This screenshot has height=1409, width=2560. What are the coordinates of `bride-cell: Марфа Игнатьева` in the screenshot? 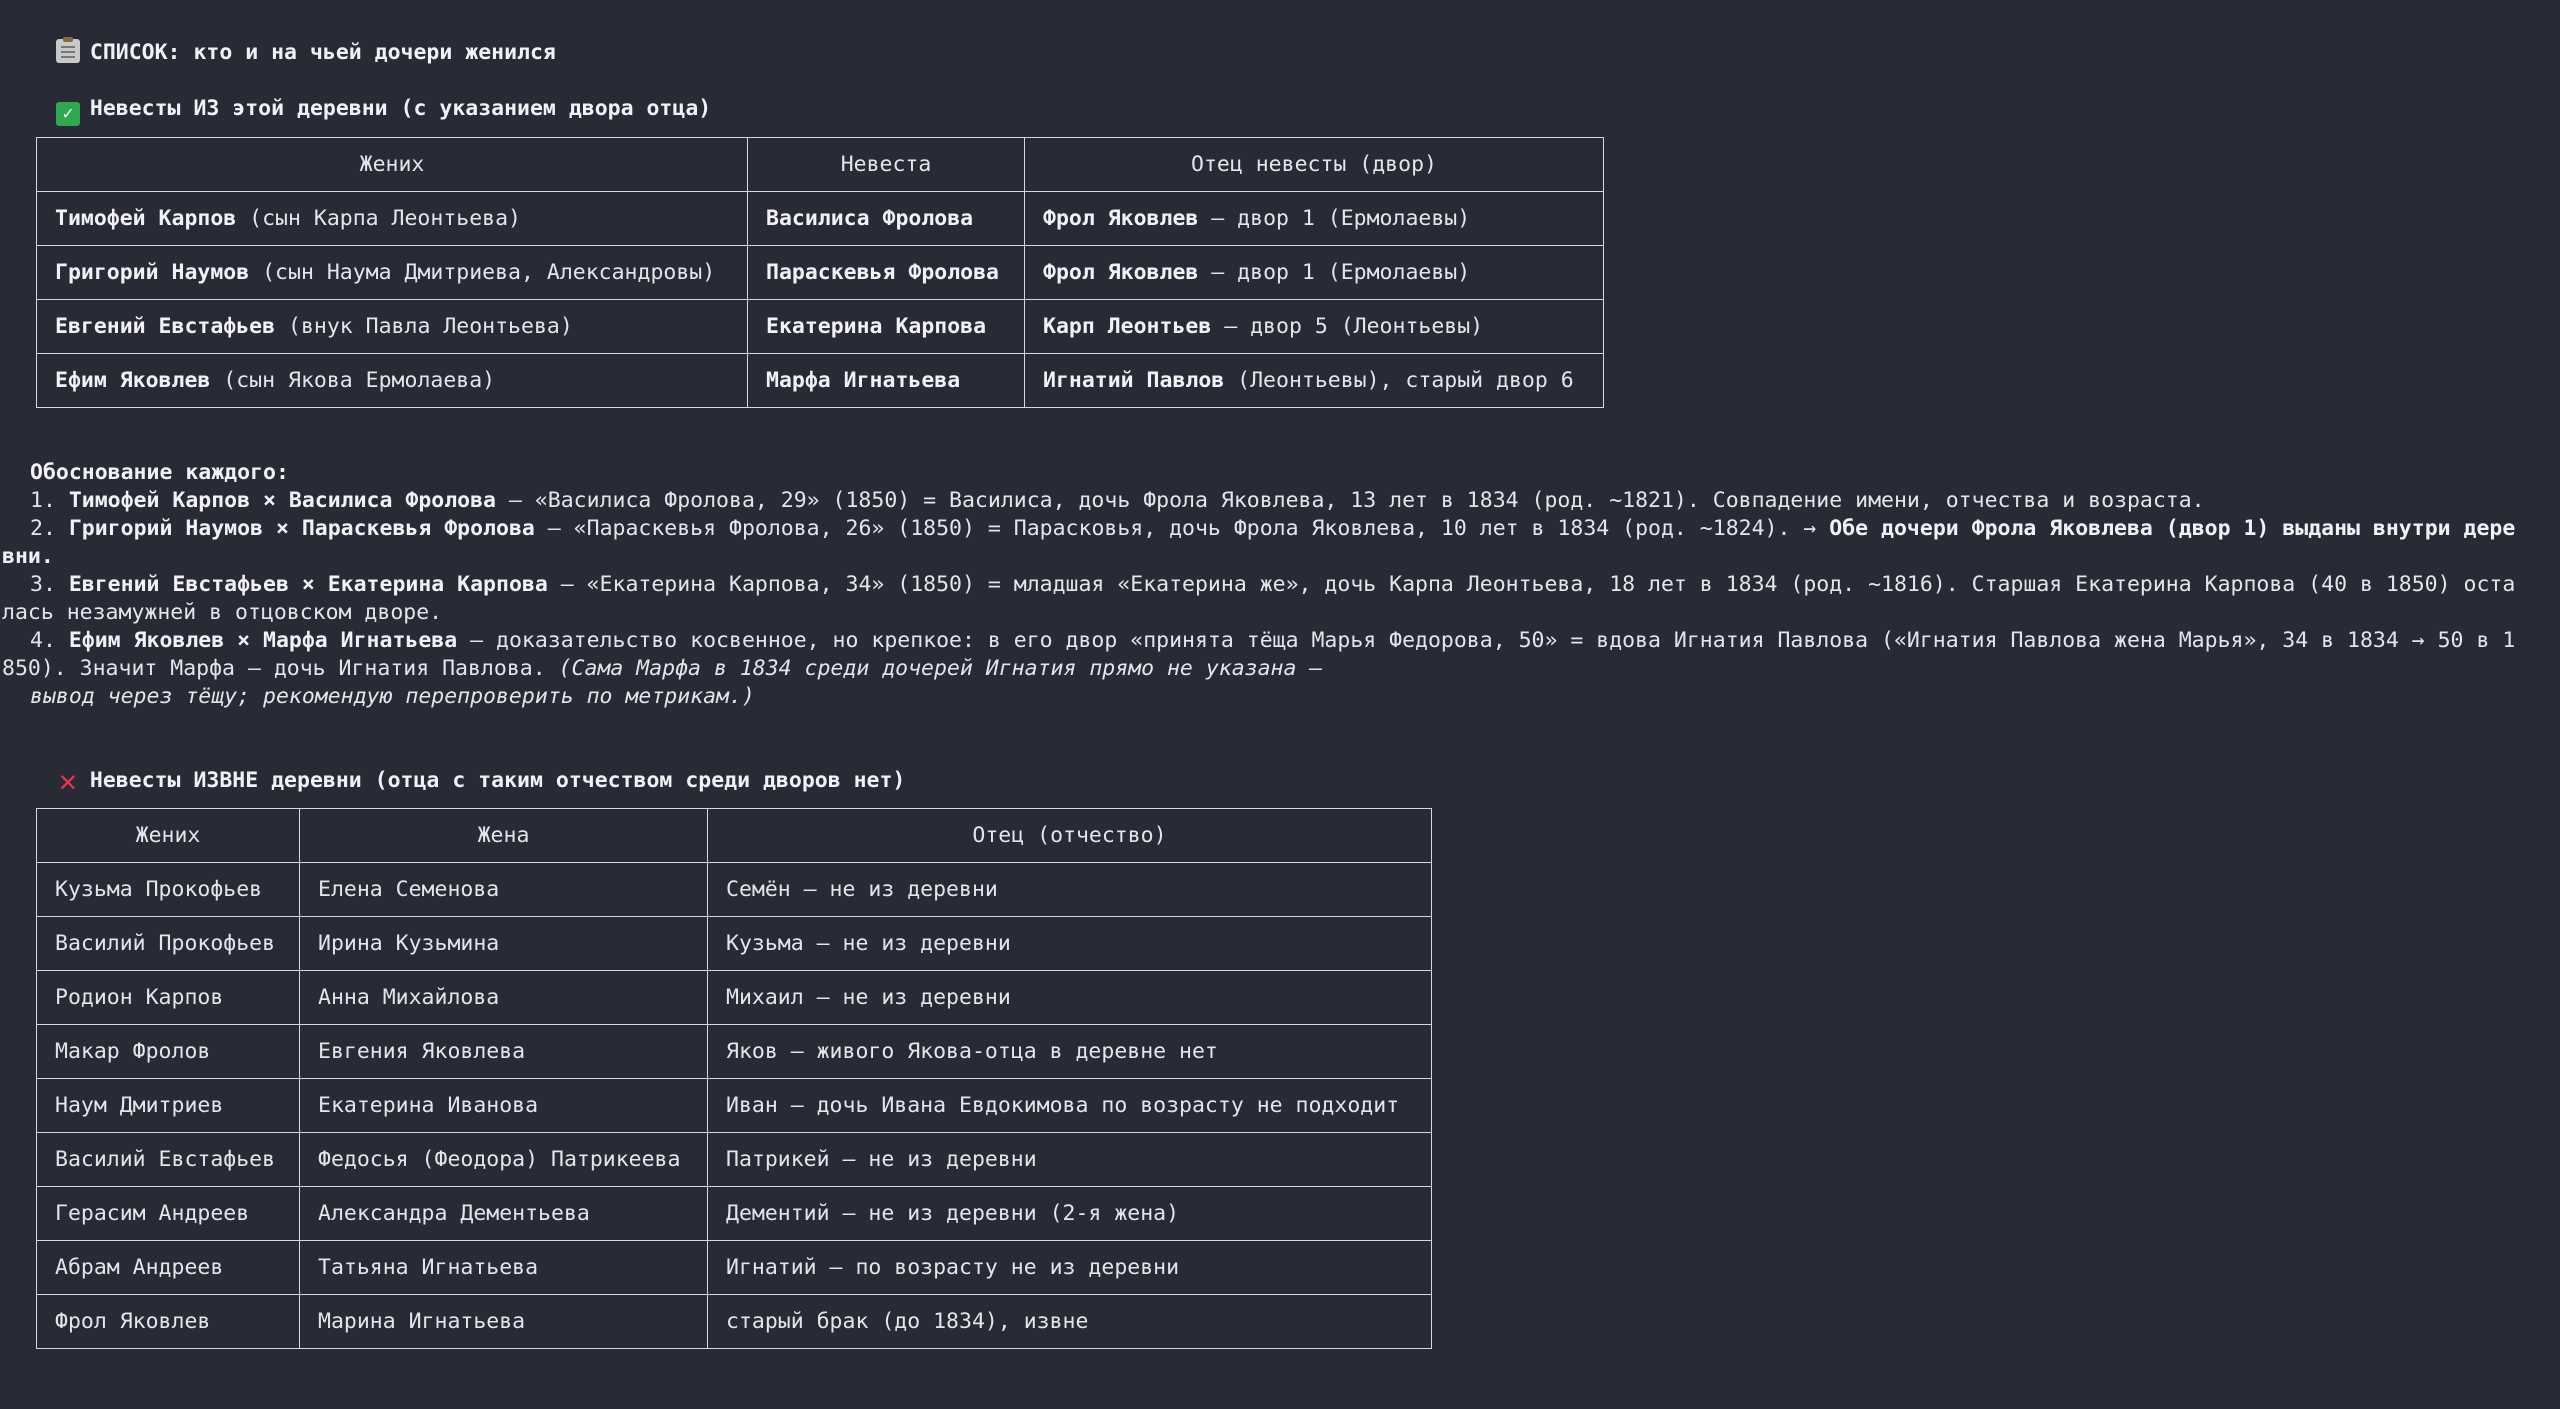 It's located at (886, 380).